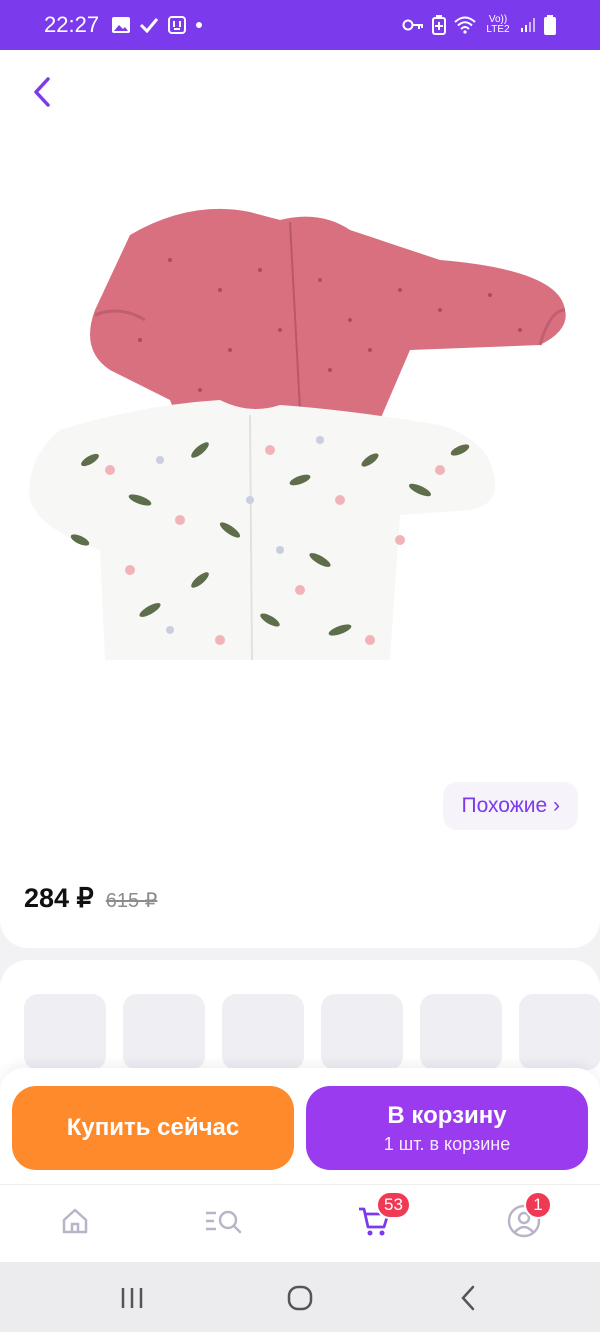 The height and width of the screenshot is (1332, 600). I want to click on back-chevron-icon, so click(468, 1298).